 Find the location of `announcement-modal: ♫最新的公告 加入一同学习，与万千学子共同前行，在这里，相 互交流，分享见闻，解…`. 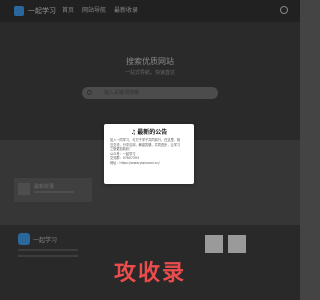

announcement-modal: ♫最新的公告 加入一同学习，与万千学子共同前行，在这里，相 互交流，分享见闻，解… is located at coordinates (149, 154).